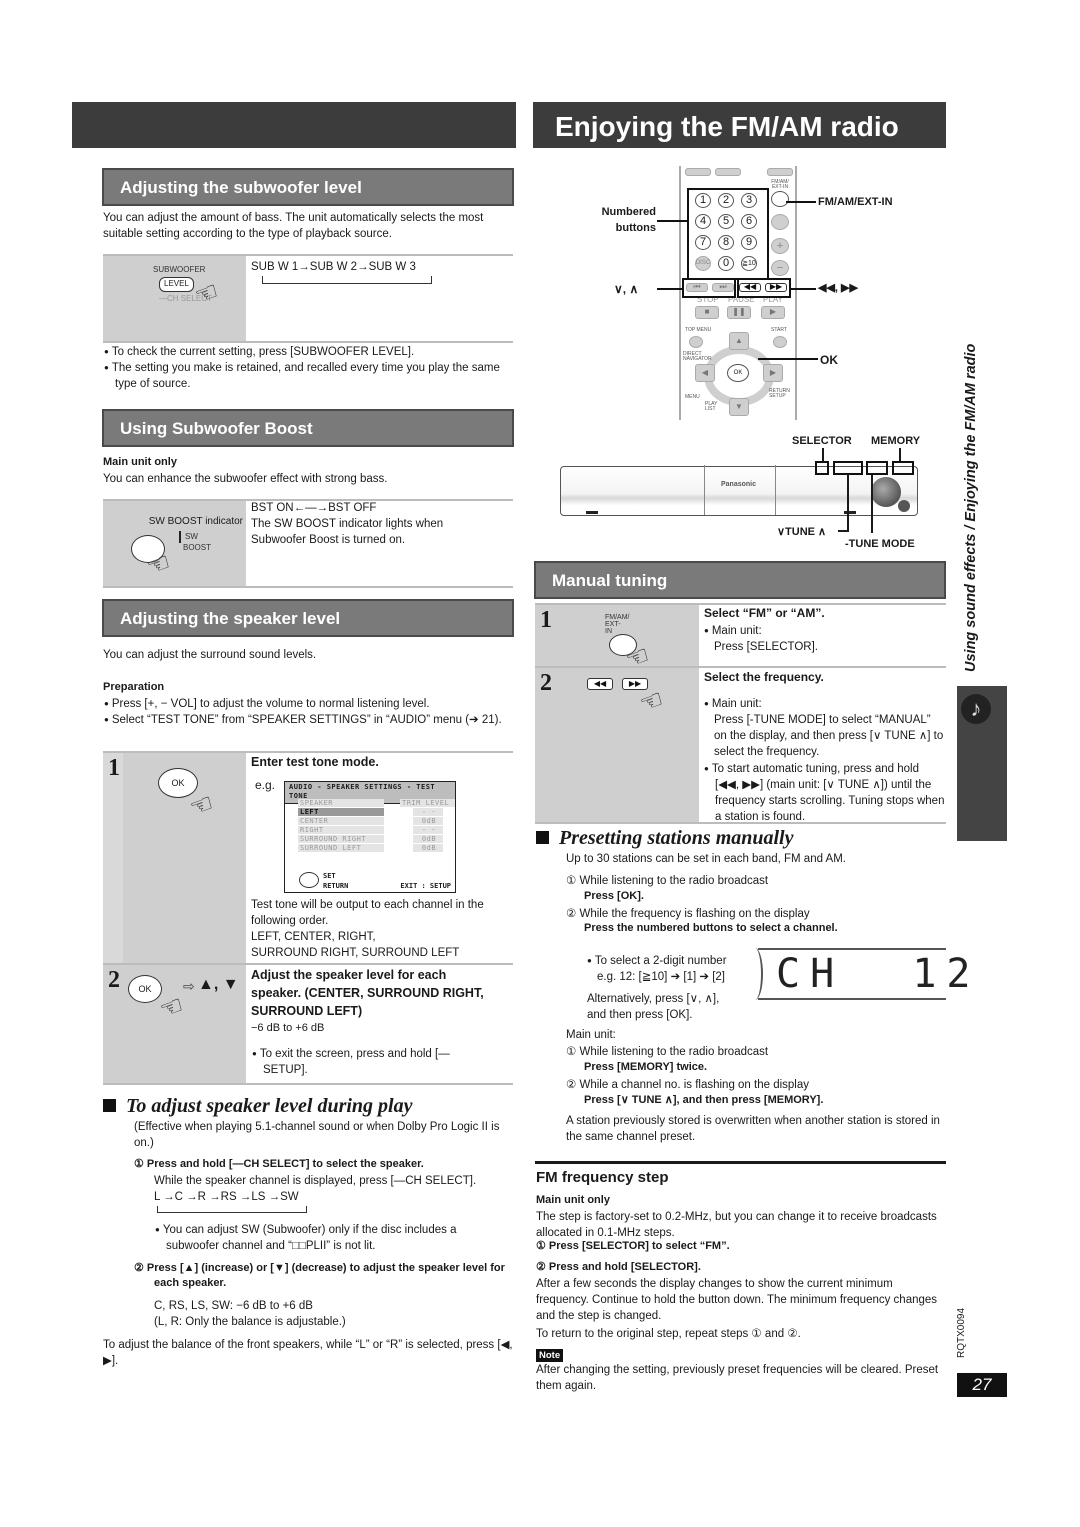 The width and height of the screenshot is (1080, 1527). What do you see at coordinates (709, 288) in the screenshot?
I see `skip-buttons-highlight` at bounding box center [709, 288].